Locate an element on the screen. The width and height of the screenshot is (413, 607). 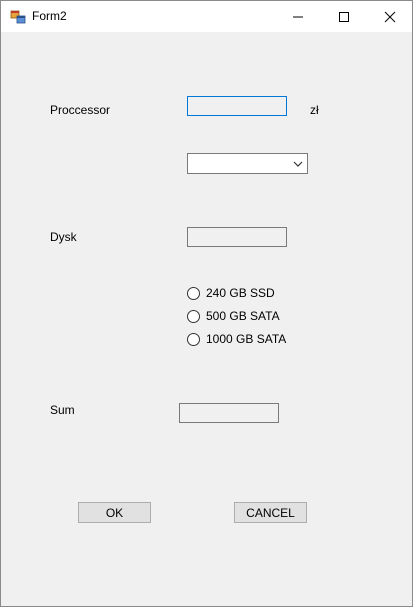
maximize-icon is located at coordinates (344, 16).